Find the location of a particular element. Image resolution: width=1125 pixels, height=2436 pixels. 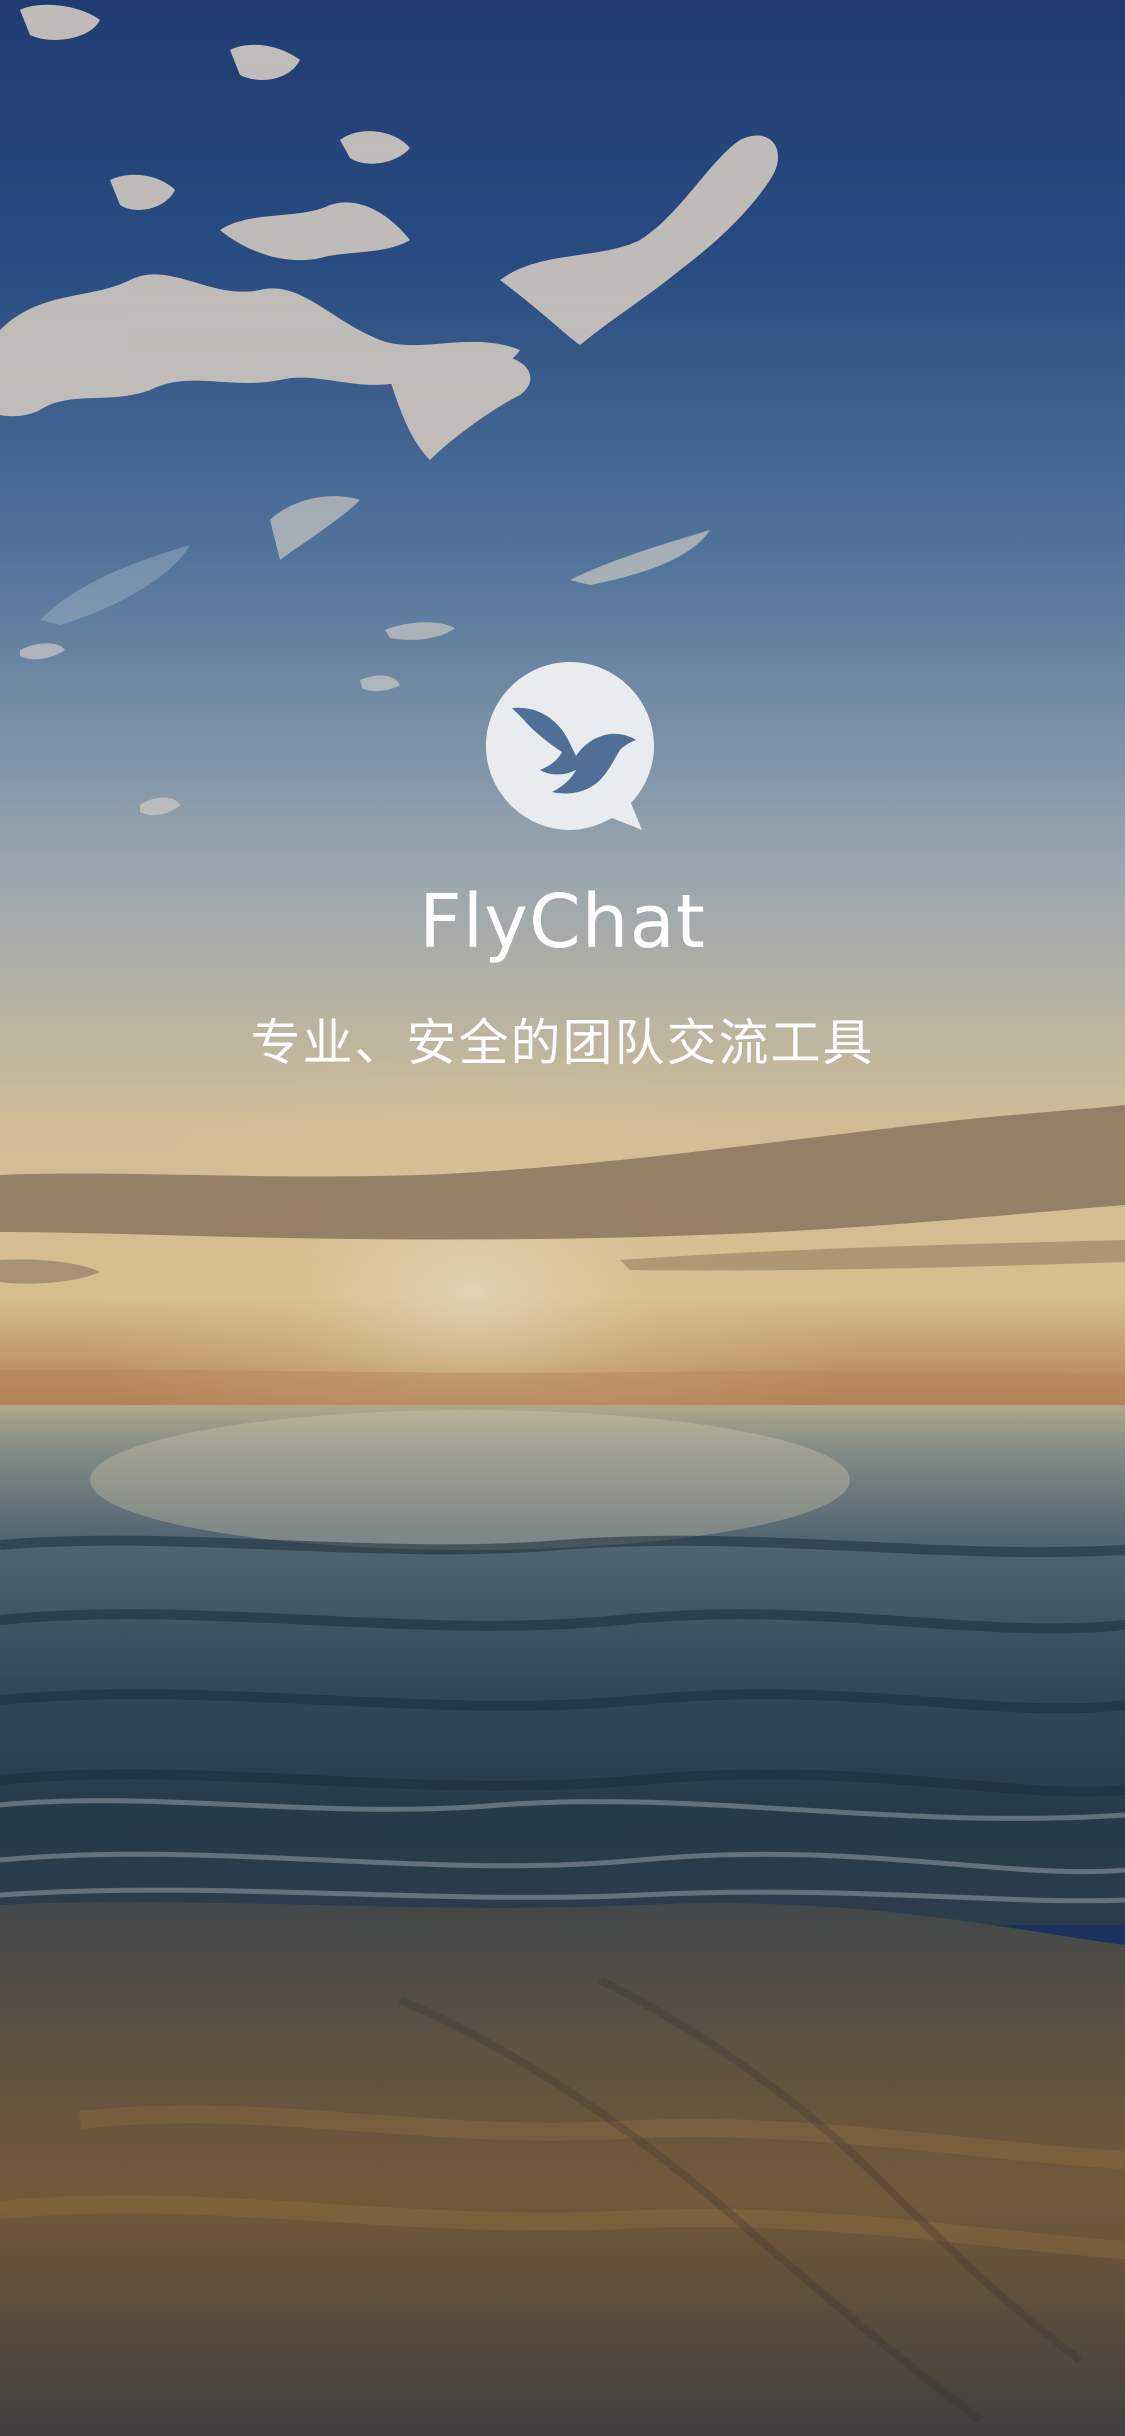

logo-graphic is located at coordinates (570, 746).